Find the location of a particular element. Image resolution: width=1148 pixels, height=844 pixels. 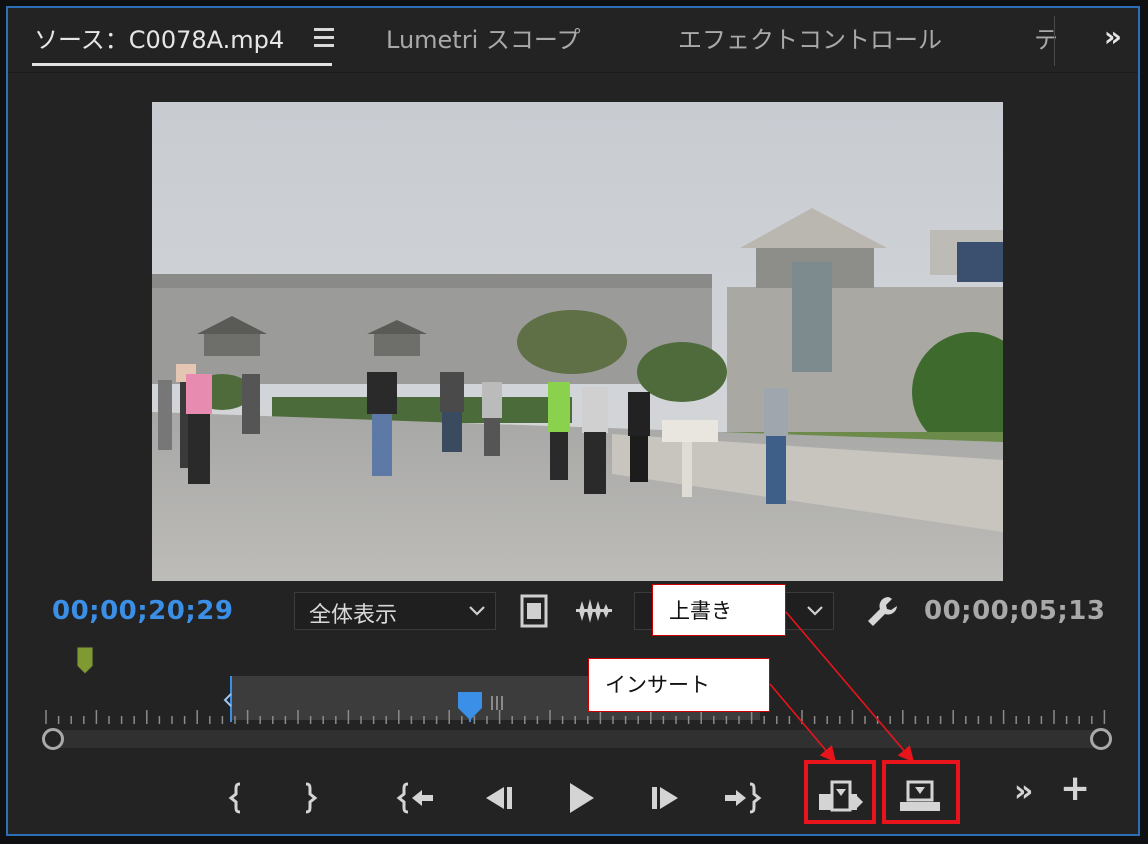

callout-arrows is located at coordinates (842, 687).